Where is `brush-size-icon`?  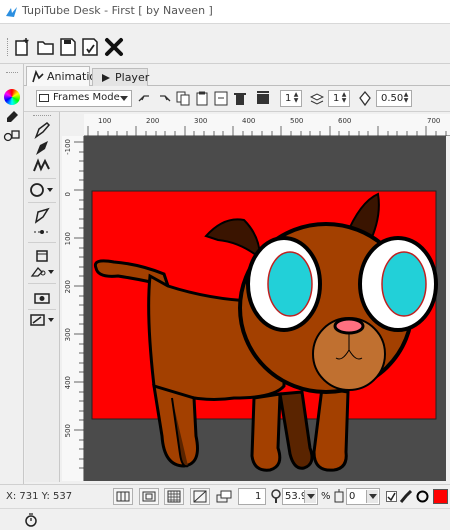 brush-size-icon is located at coordinates (406, 496).